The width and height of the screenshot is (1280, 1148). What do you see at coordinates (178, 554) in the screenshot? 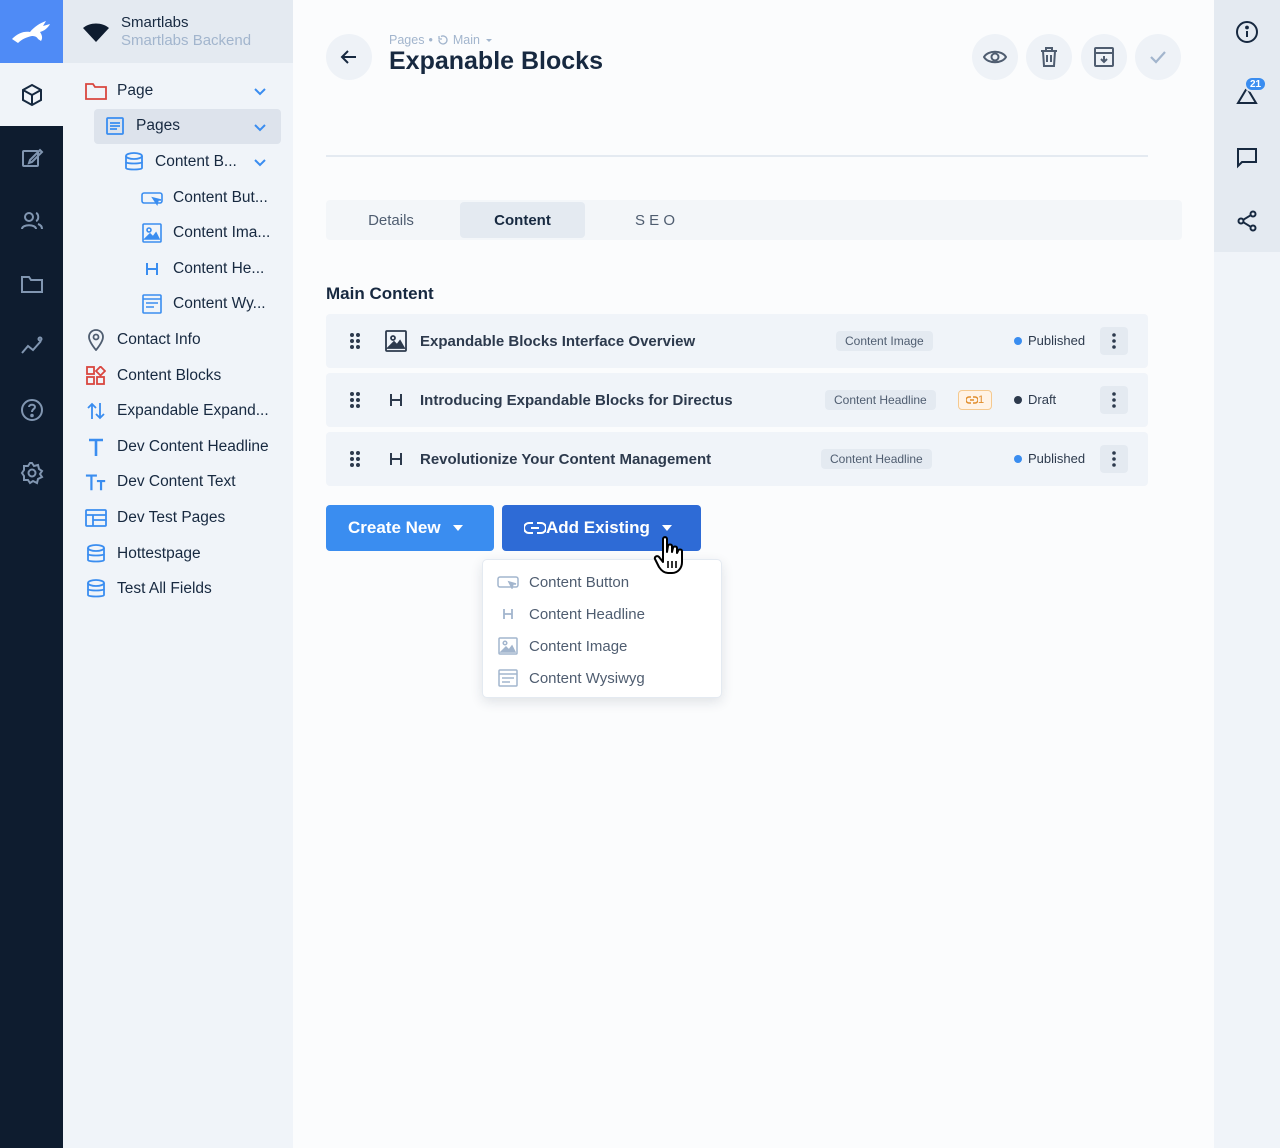
I see `nav-item-hottestpage: Hottestpage` at bounding box center [178, 554].